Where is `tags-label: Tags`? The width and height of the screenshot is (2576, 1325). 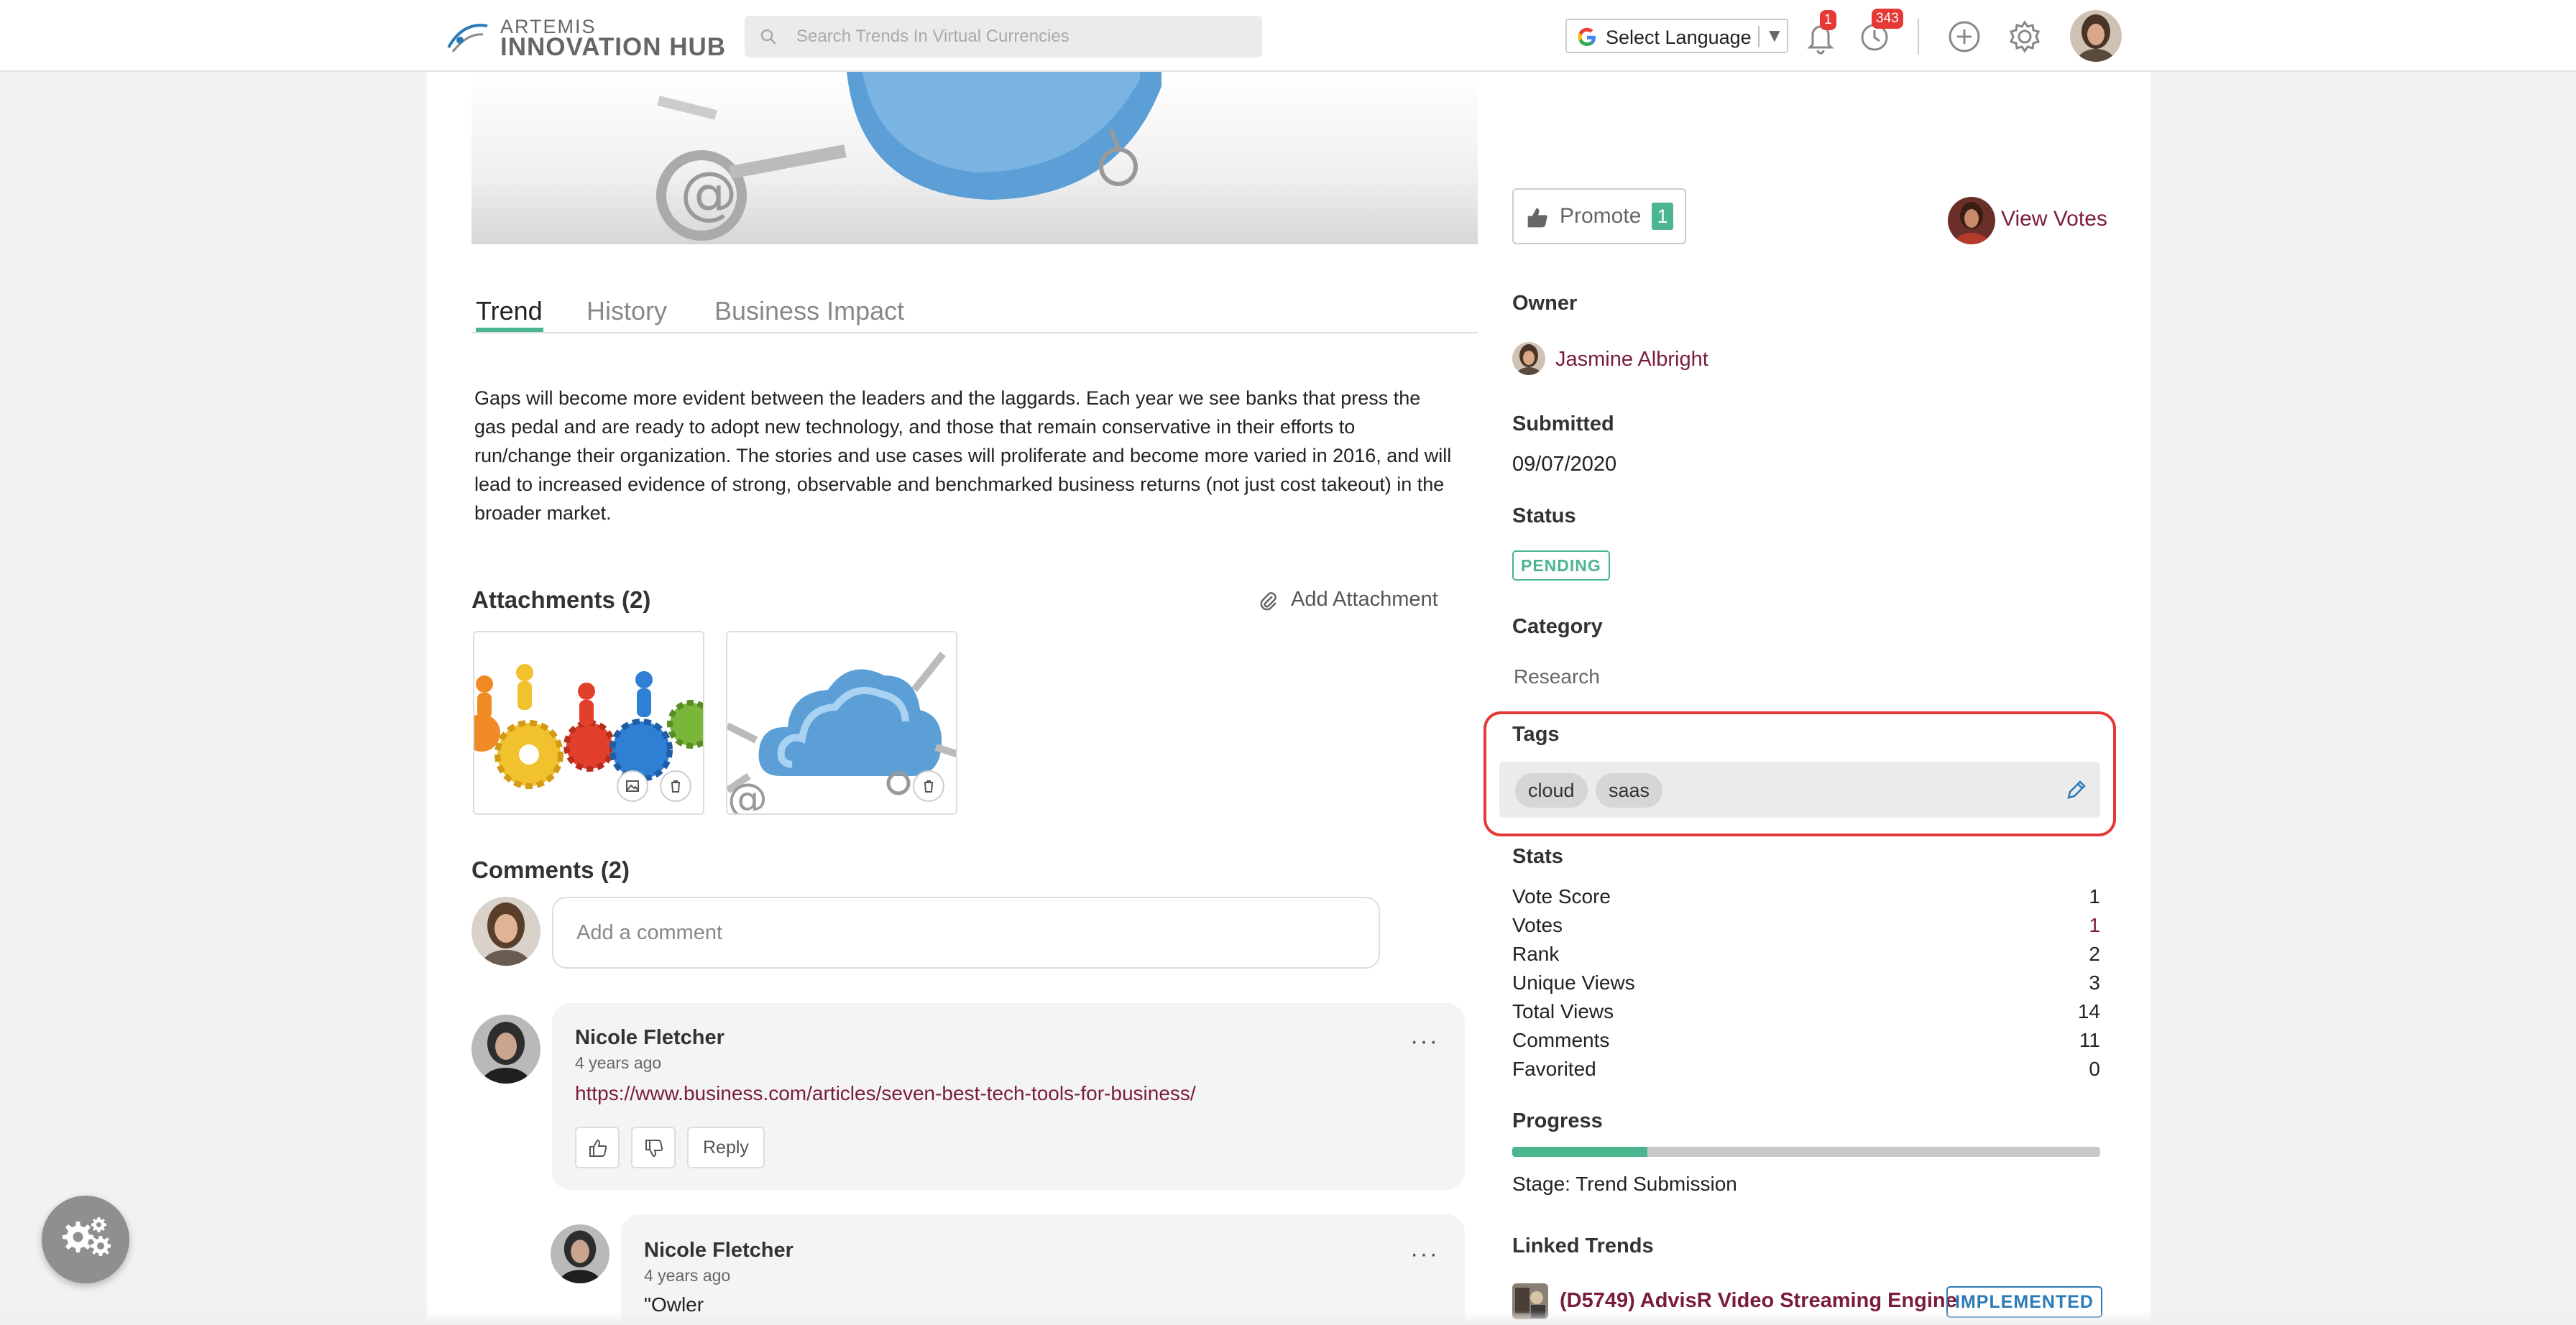 tags-label: Tags is located at coordinates (1536, 734).